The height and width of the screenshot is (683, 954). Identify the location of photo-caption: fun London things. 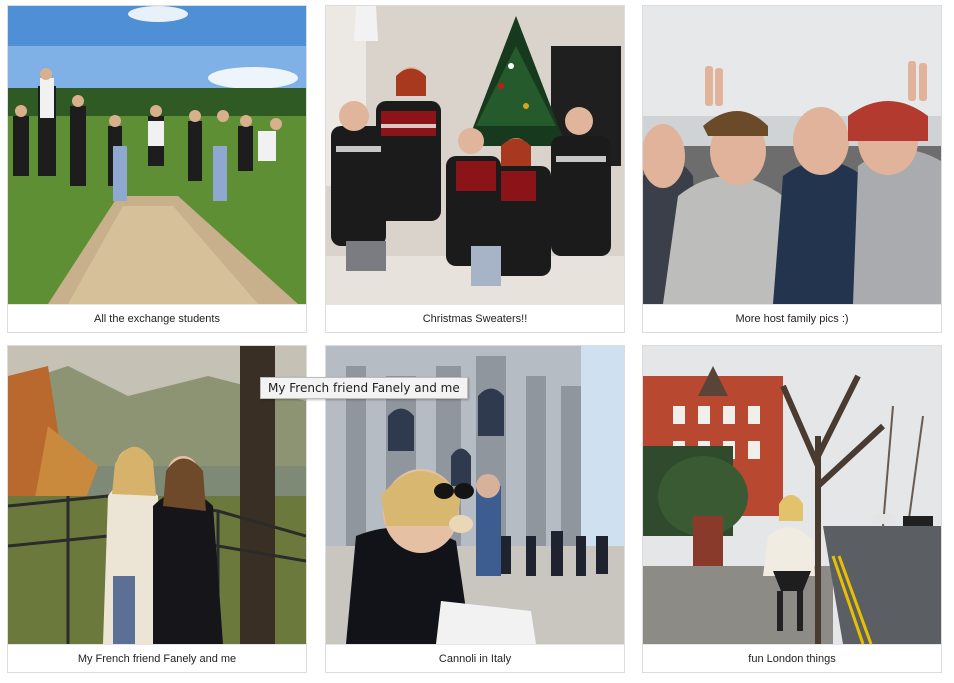
(792, 658).